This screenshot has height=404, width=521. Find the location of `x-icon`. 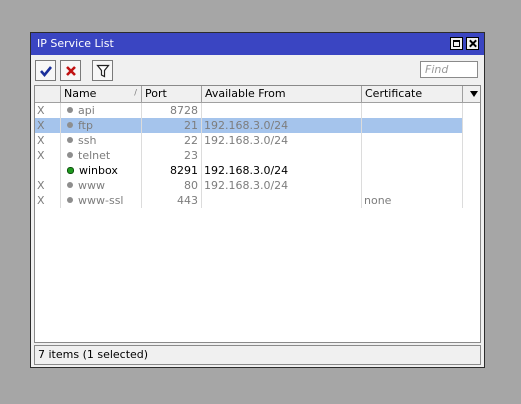

x-icon is located at coordinates (71, 71).